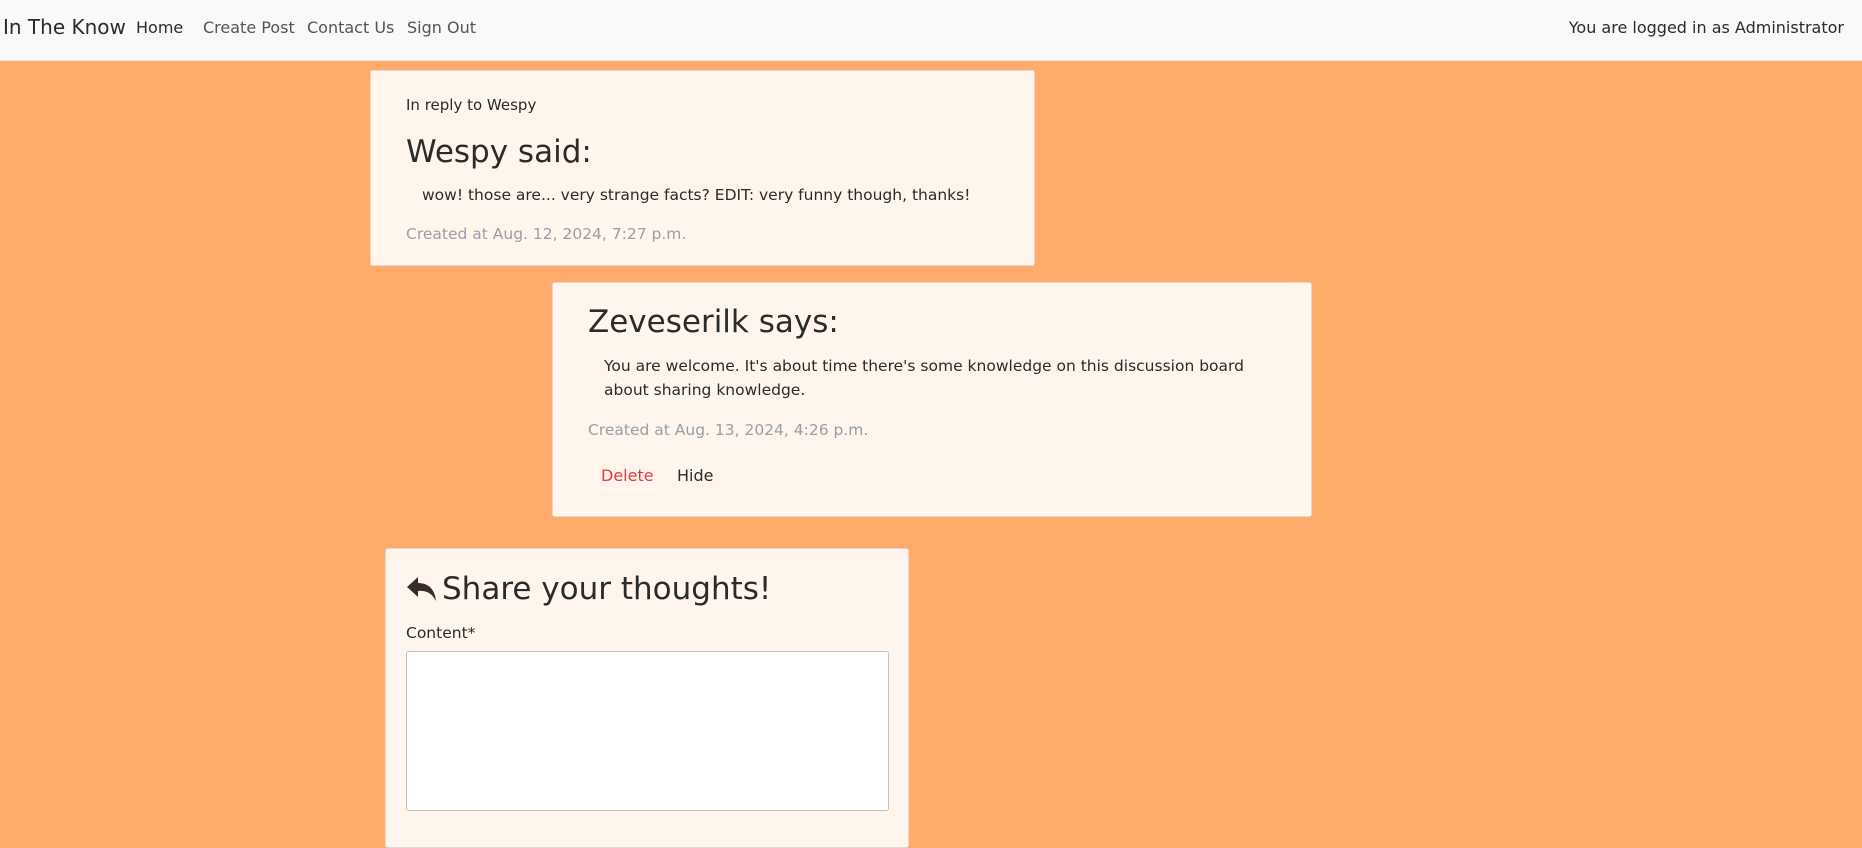 The width and height of the screenshot is (1862, 848). Describe the element at coordinates (546, 234) in the screenshot. I see `comment-timestamp: Created at Aug. 12, 2024, 7:27 p.m.` at that location.